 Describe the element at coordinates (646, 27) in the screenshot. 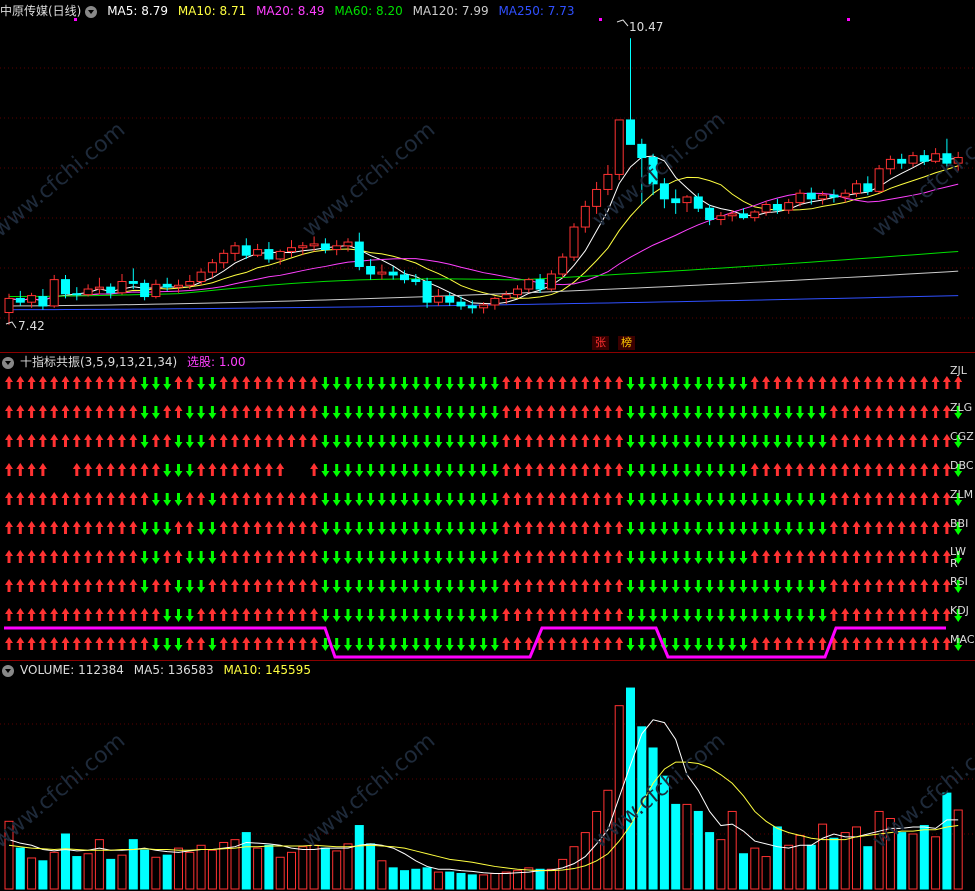

I see `high-label: 10.47` at that location.